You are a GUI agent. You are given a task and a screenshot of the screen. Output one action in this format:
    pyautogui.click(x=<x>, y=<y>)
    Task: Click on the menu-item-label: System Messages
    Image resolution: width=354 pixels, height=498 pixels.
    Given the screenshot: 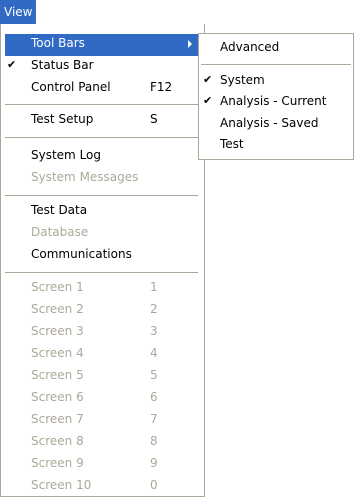 What is the action you would take?
    pyautogui.click(x=85, y=177)
    